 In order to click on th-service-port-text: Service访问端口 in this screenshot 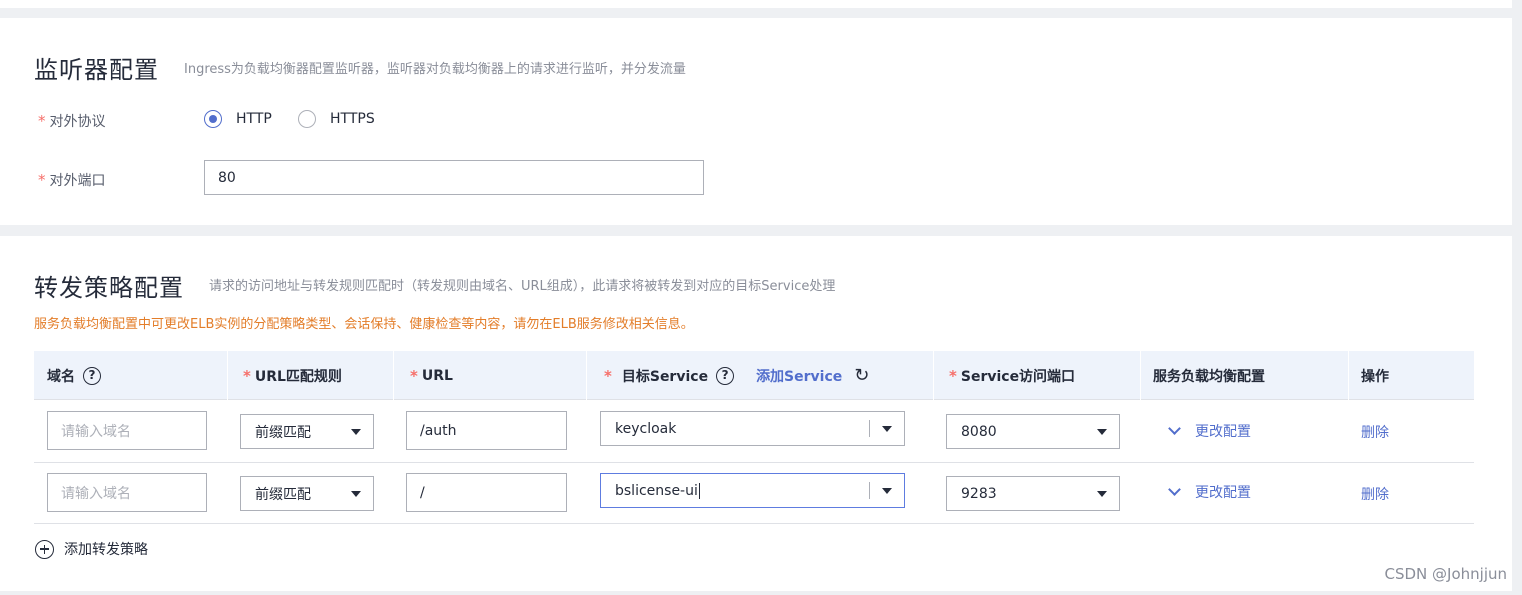, I will do `click(1018, 376)`.